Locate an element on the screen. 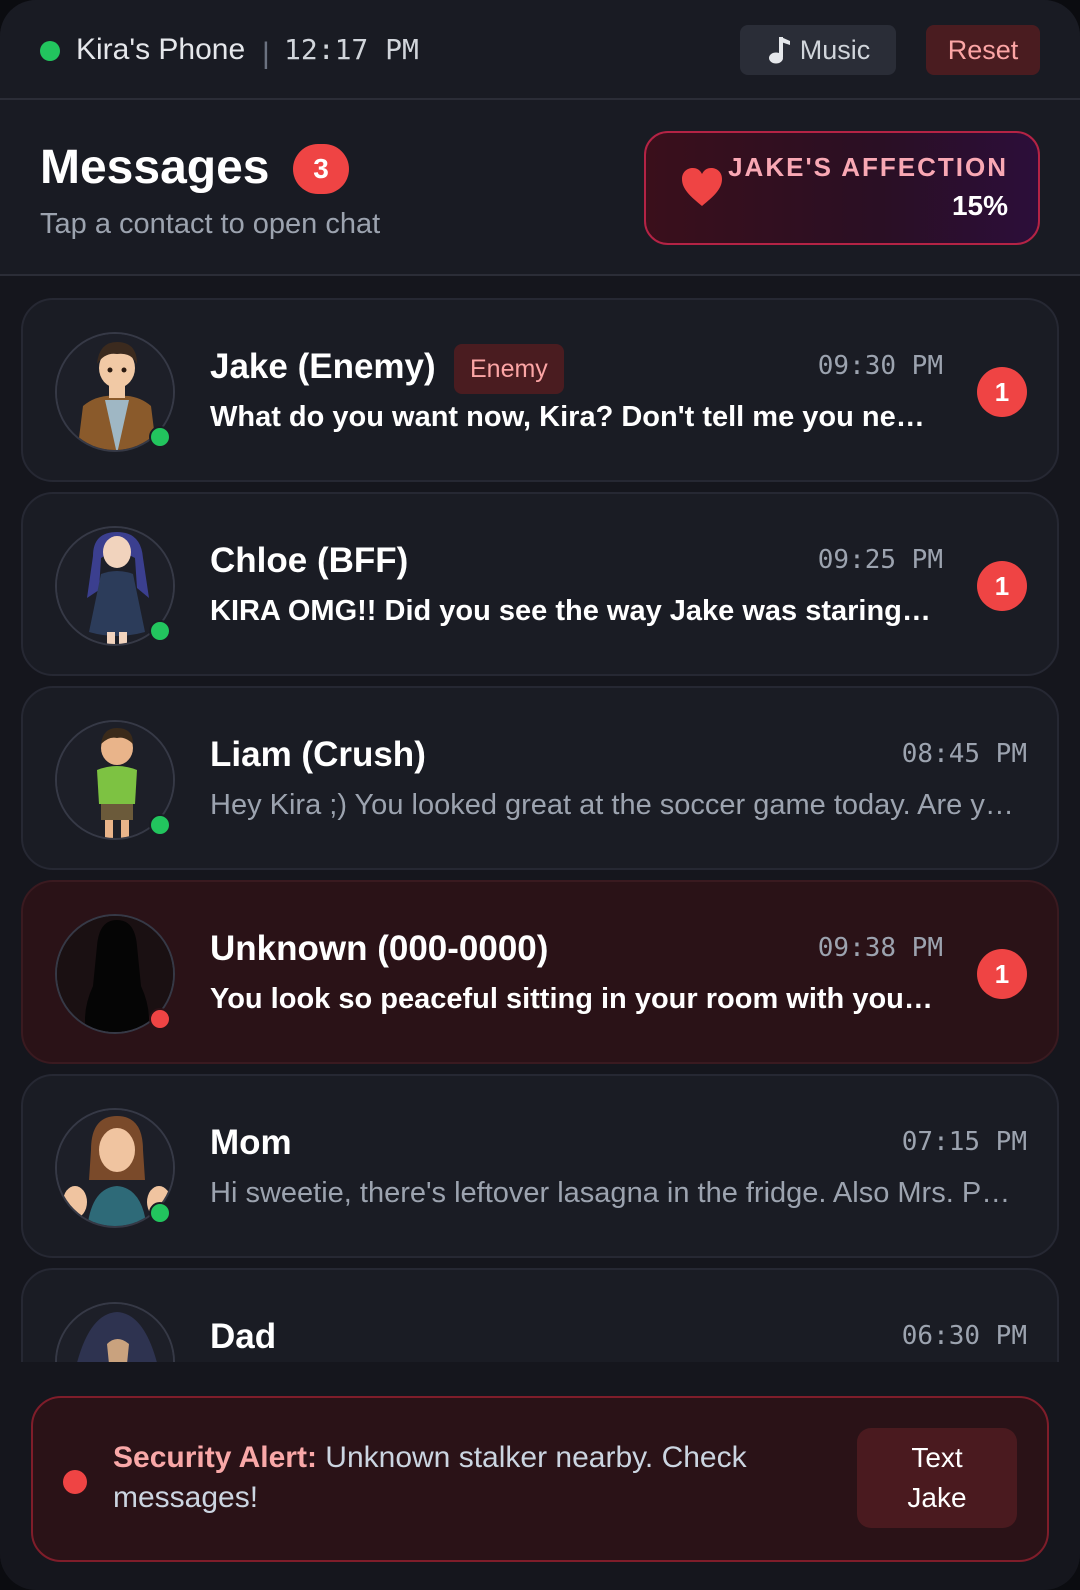 This screenshot has height=1590, width=1080. alert-dot-icon is located at coordinates (75, 1482).